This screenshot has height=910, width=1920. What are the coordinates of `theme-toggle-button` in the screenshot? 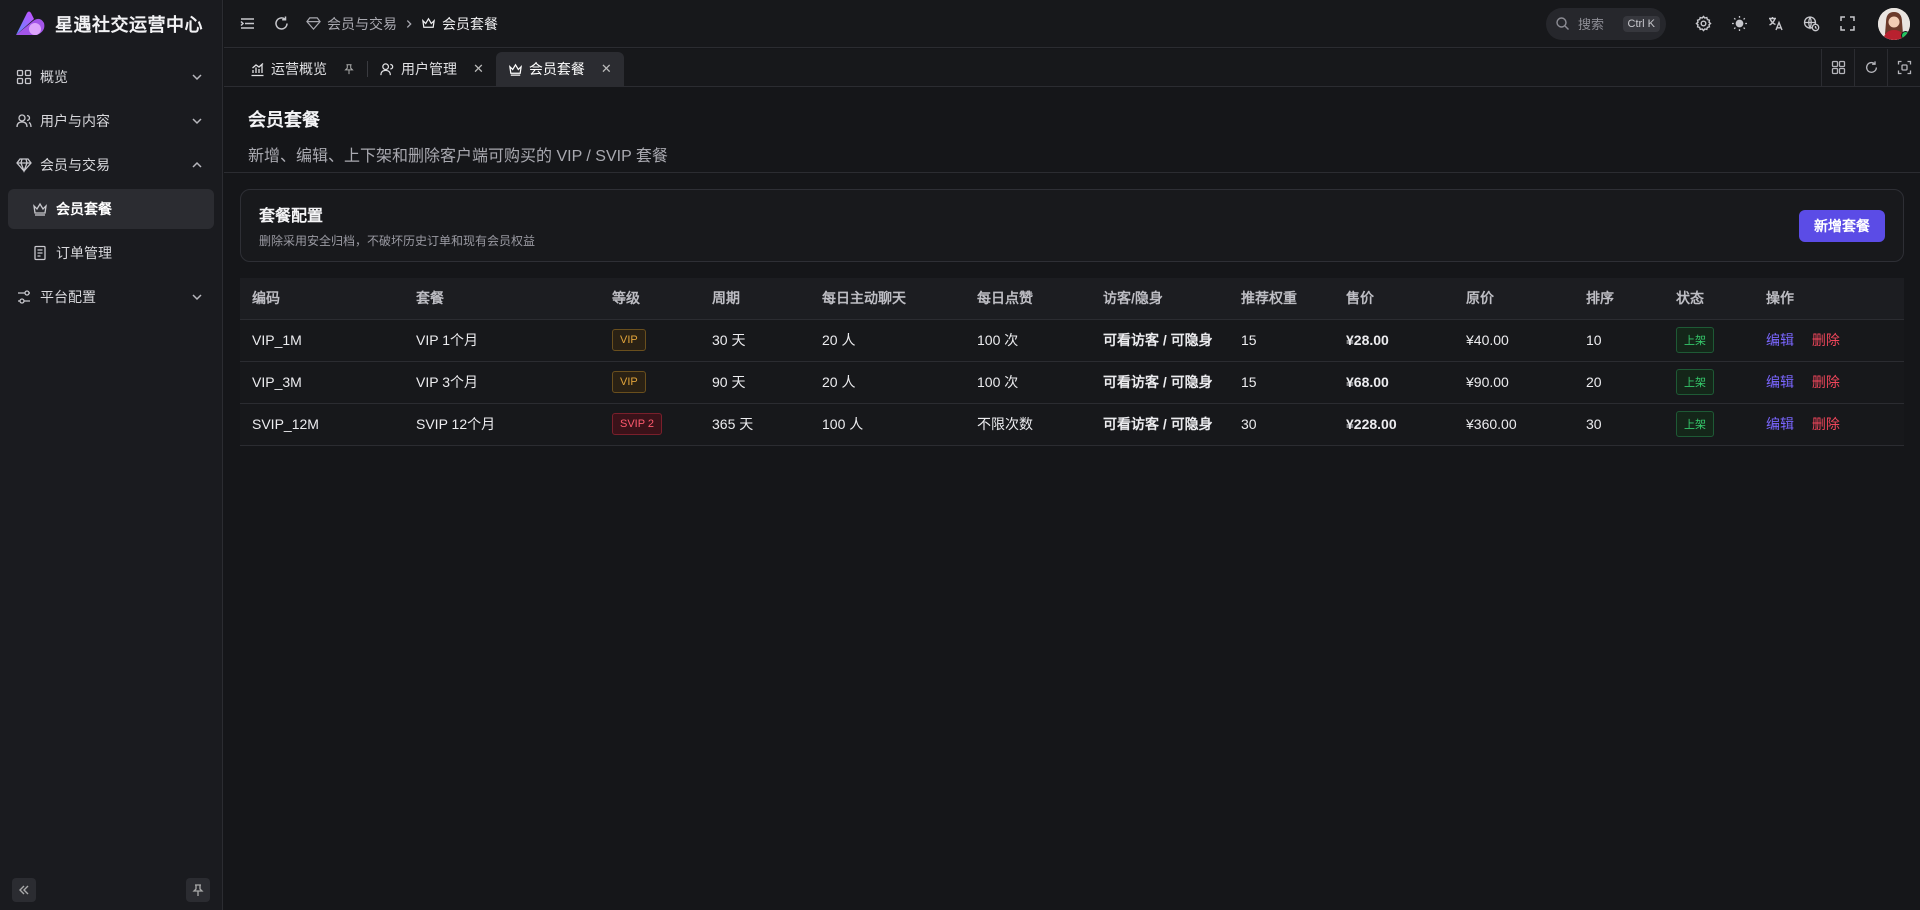 It's located at (1739, 24).